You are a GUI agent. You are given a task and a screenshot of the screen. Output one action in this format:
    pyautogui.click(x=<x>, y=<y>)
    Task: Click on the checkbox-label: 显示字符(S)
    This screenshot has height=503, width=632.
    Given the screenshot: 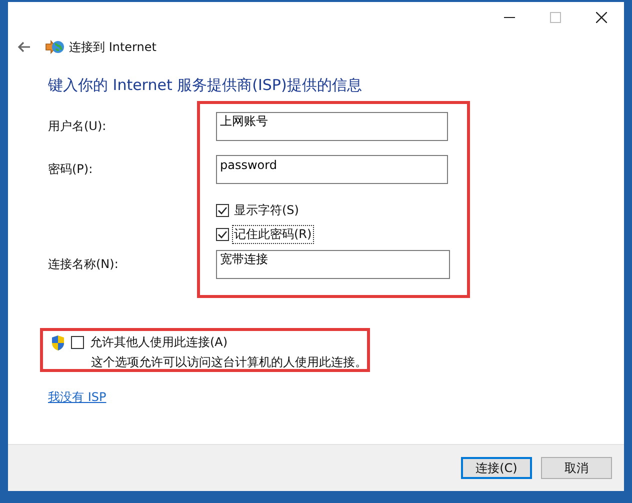 What is the action you would take?
    pyautogui.click(x=266, y=210)
    